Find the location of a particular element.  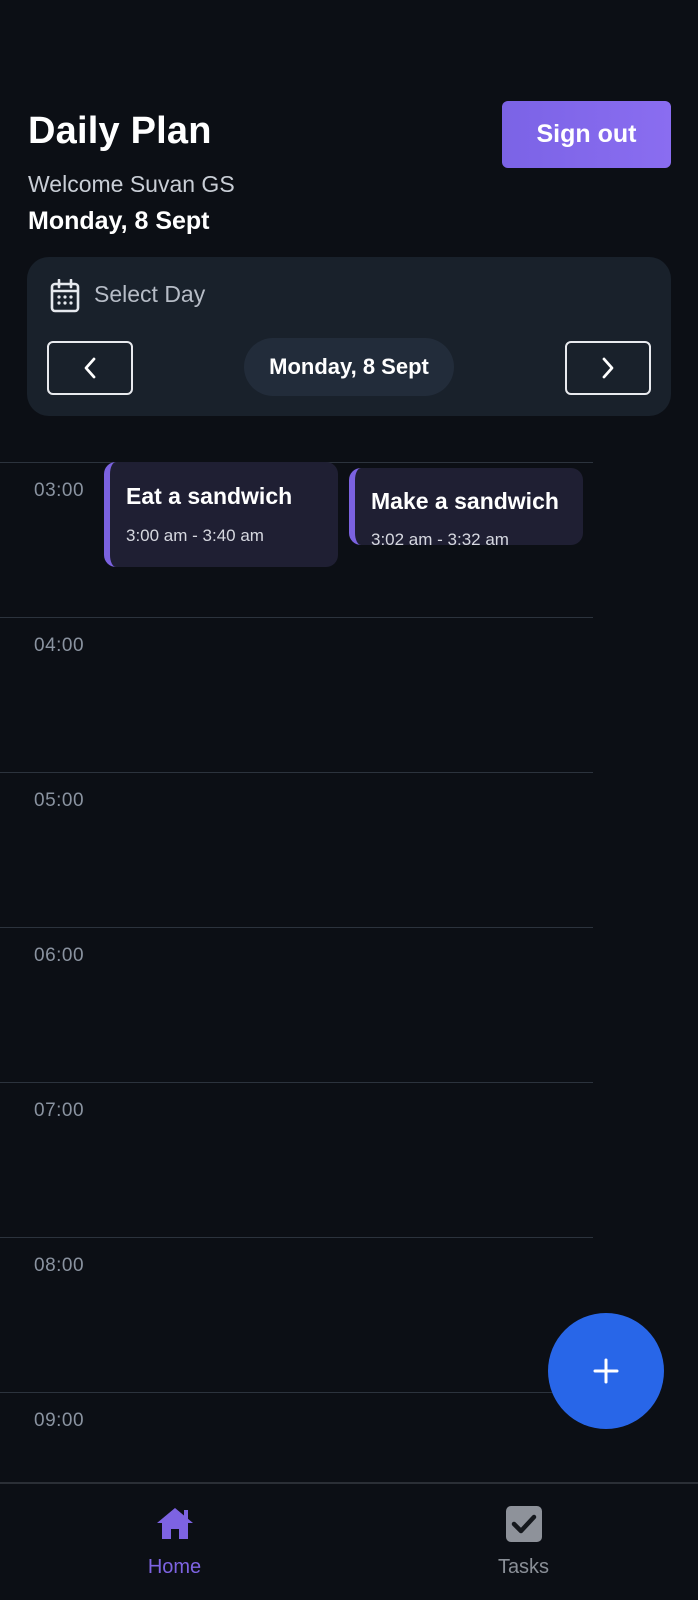

bottom-navigation: Home Tasks is located at coordinates (349, 1541).